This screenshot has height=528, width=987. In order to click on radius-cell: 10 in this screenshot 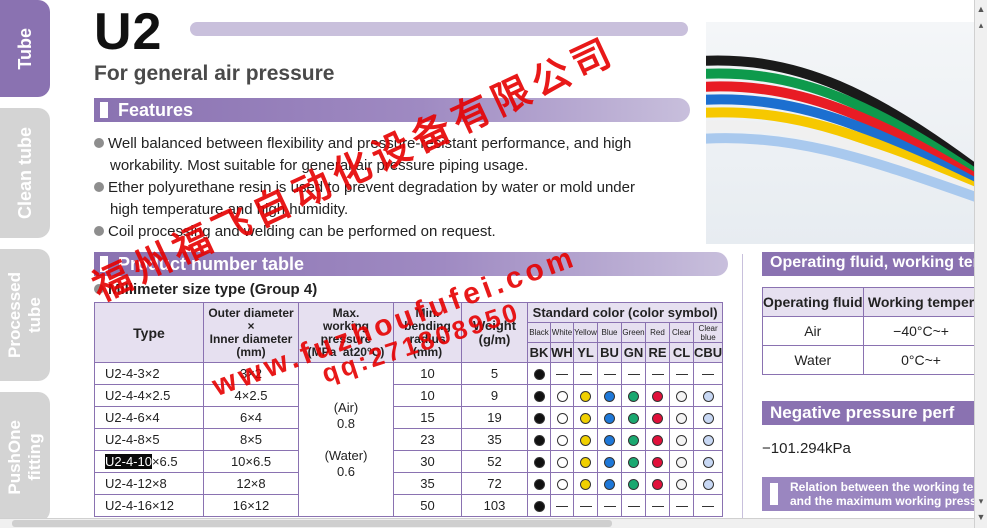, I will do `click(427, 395)`.